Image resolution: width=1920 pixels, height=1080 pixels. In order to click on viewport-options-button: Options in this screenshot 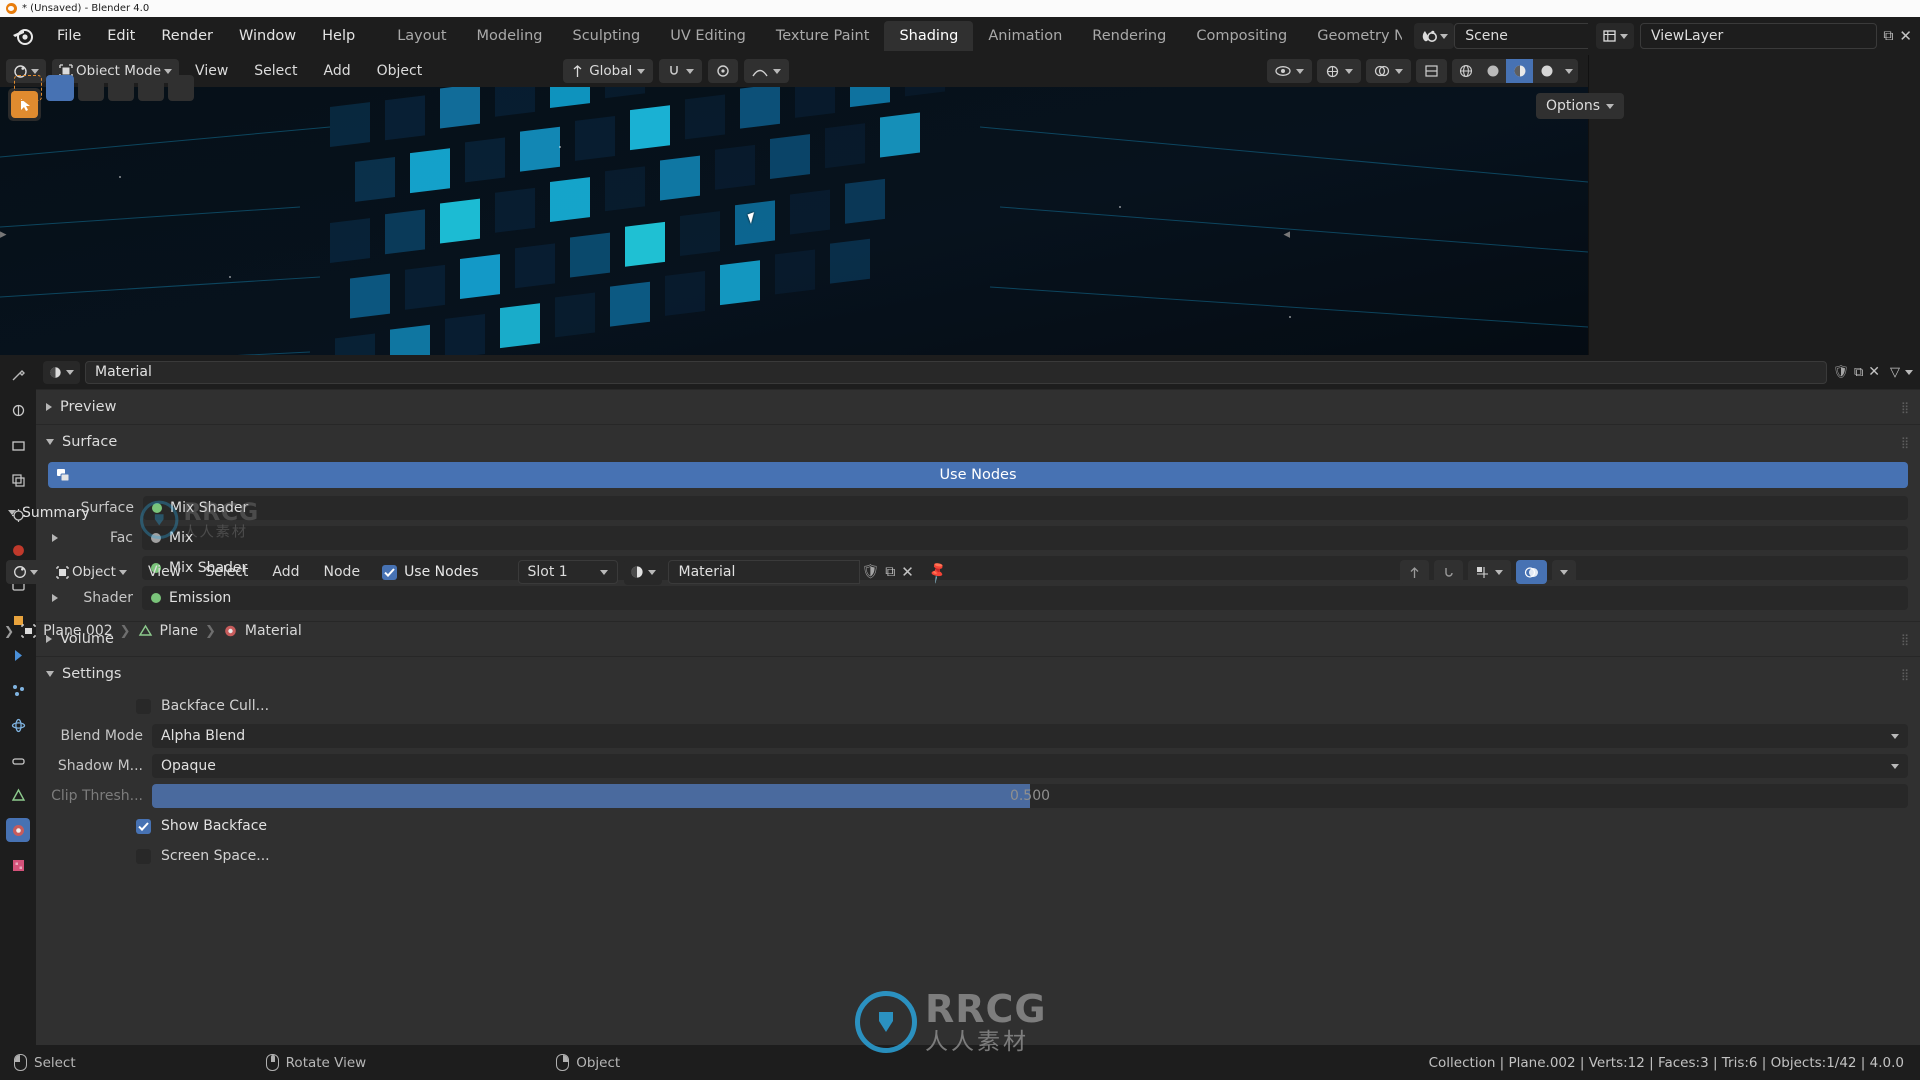, I will do `click(1579, 106)`.